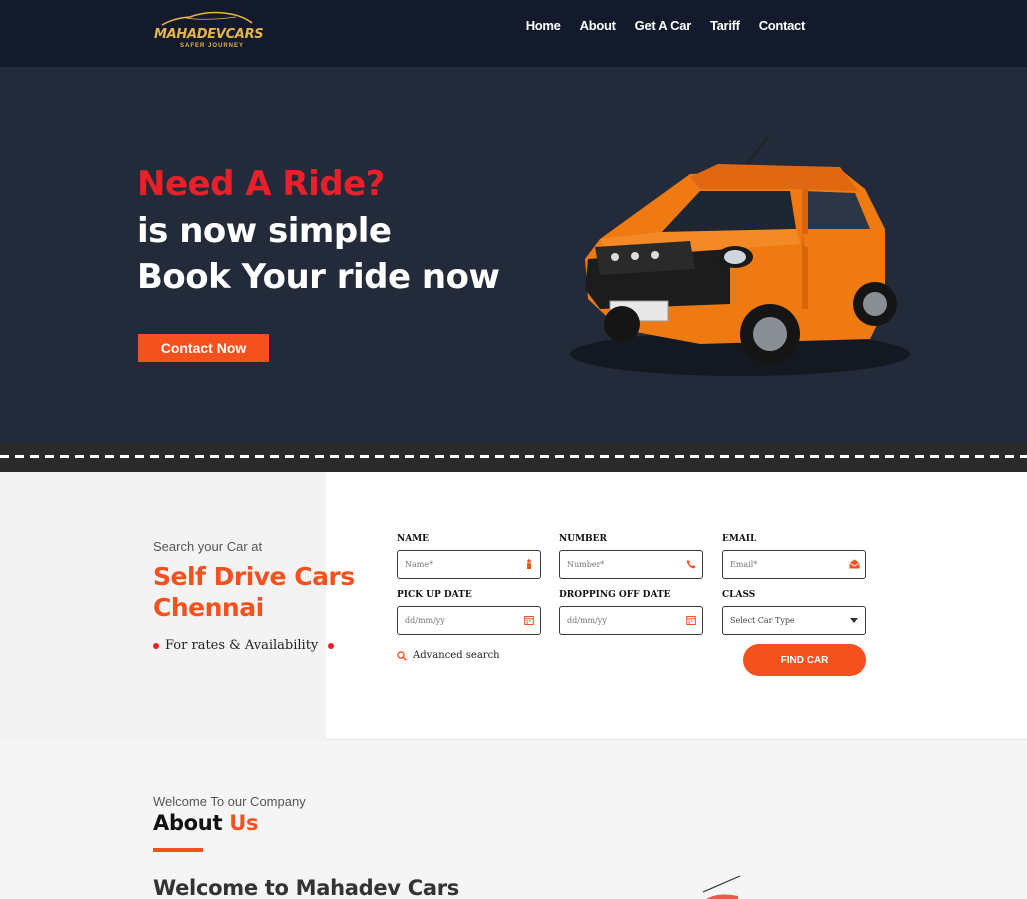  I want to click on number-field-group: NUMBER, so click(631, 556).